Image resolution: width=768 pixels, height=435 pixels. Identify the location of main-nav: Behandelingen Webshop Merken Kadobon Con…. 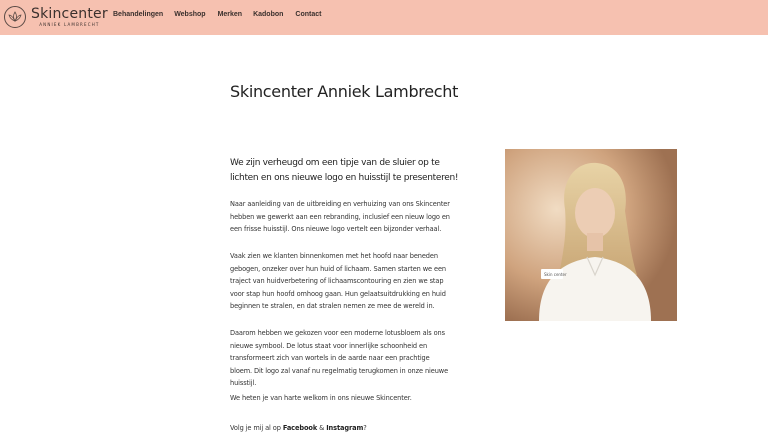
(217, 14).